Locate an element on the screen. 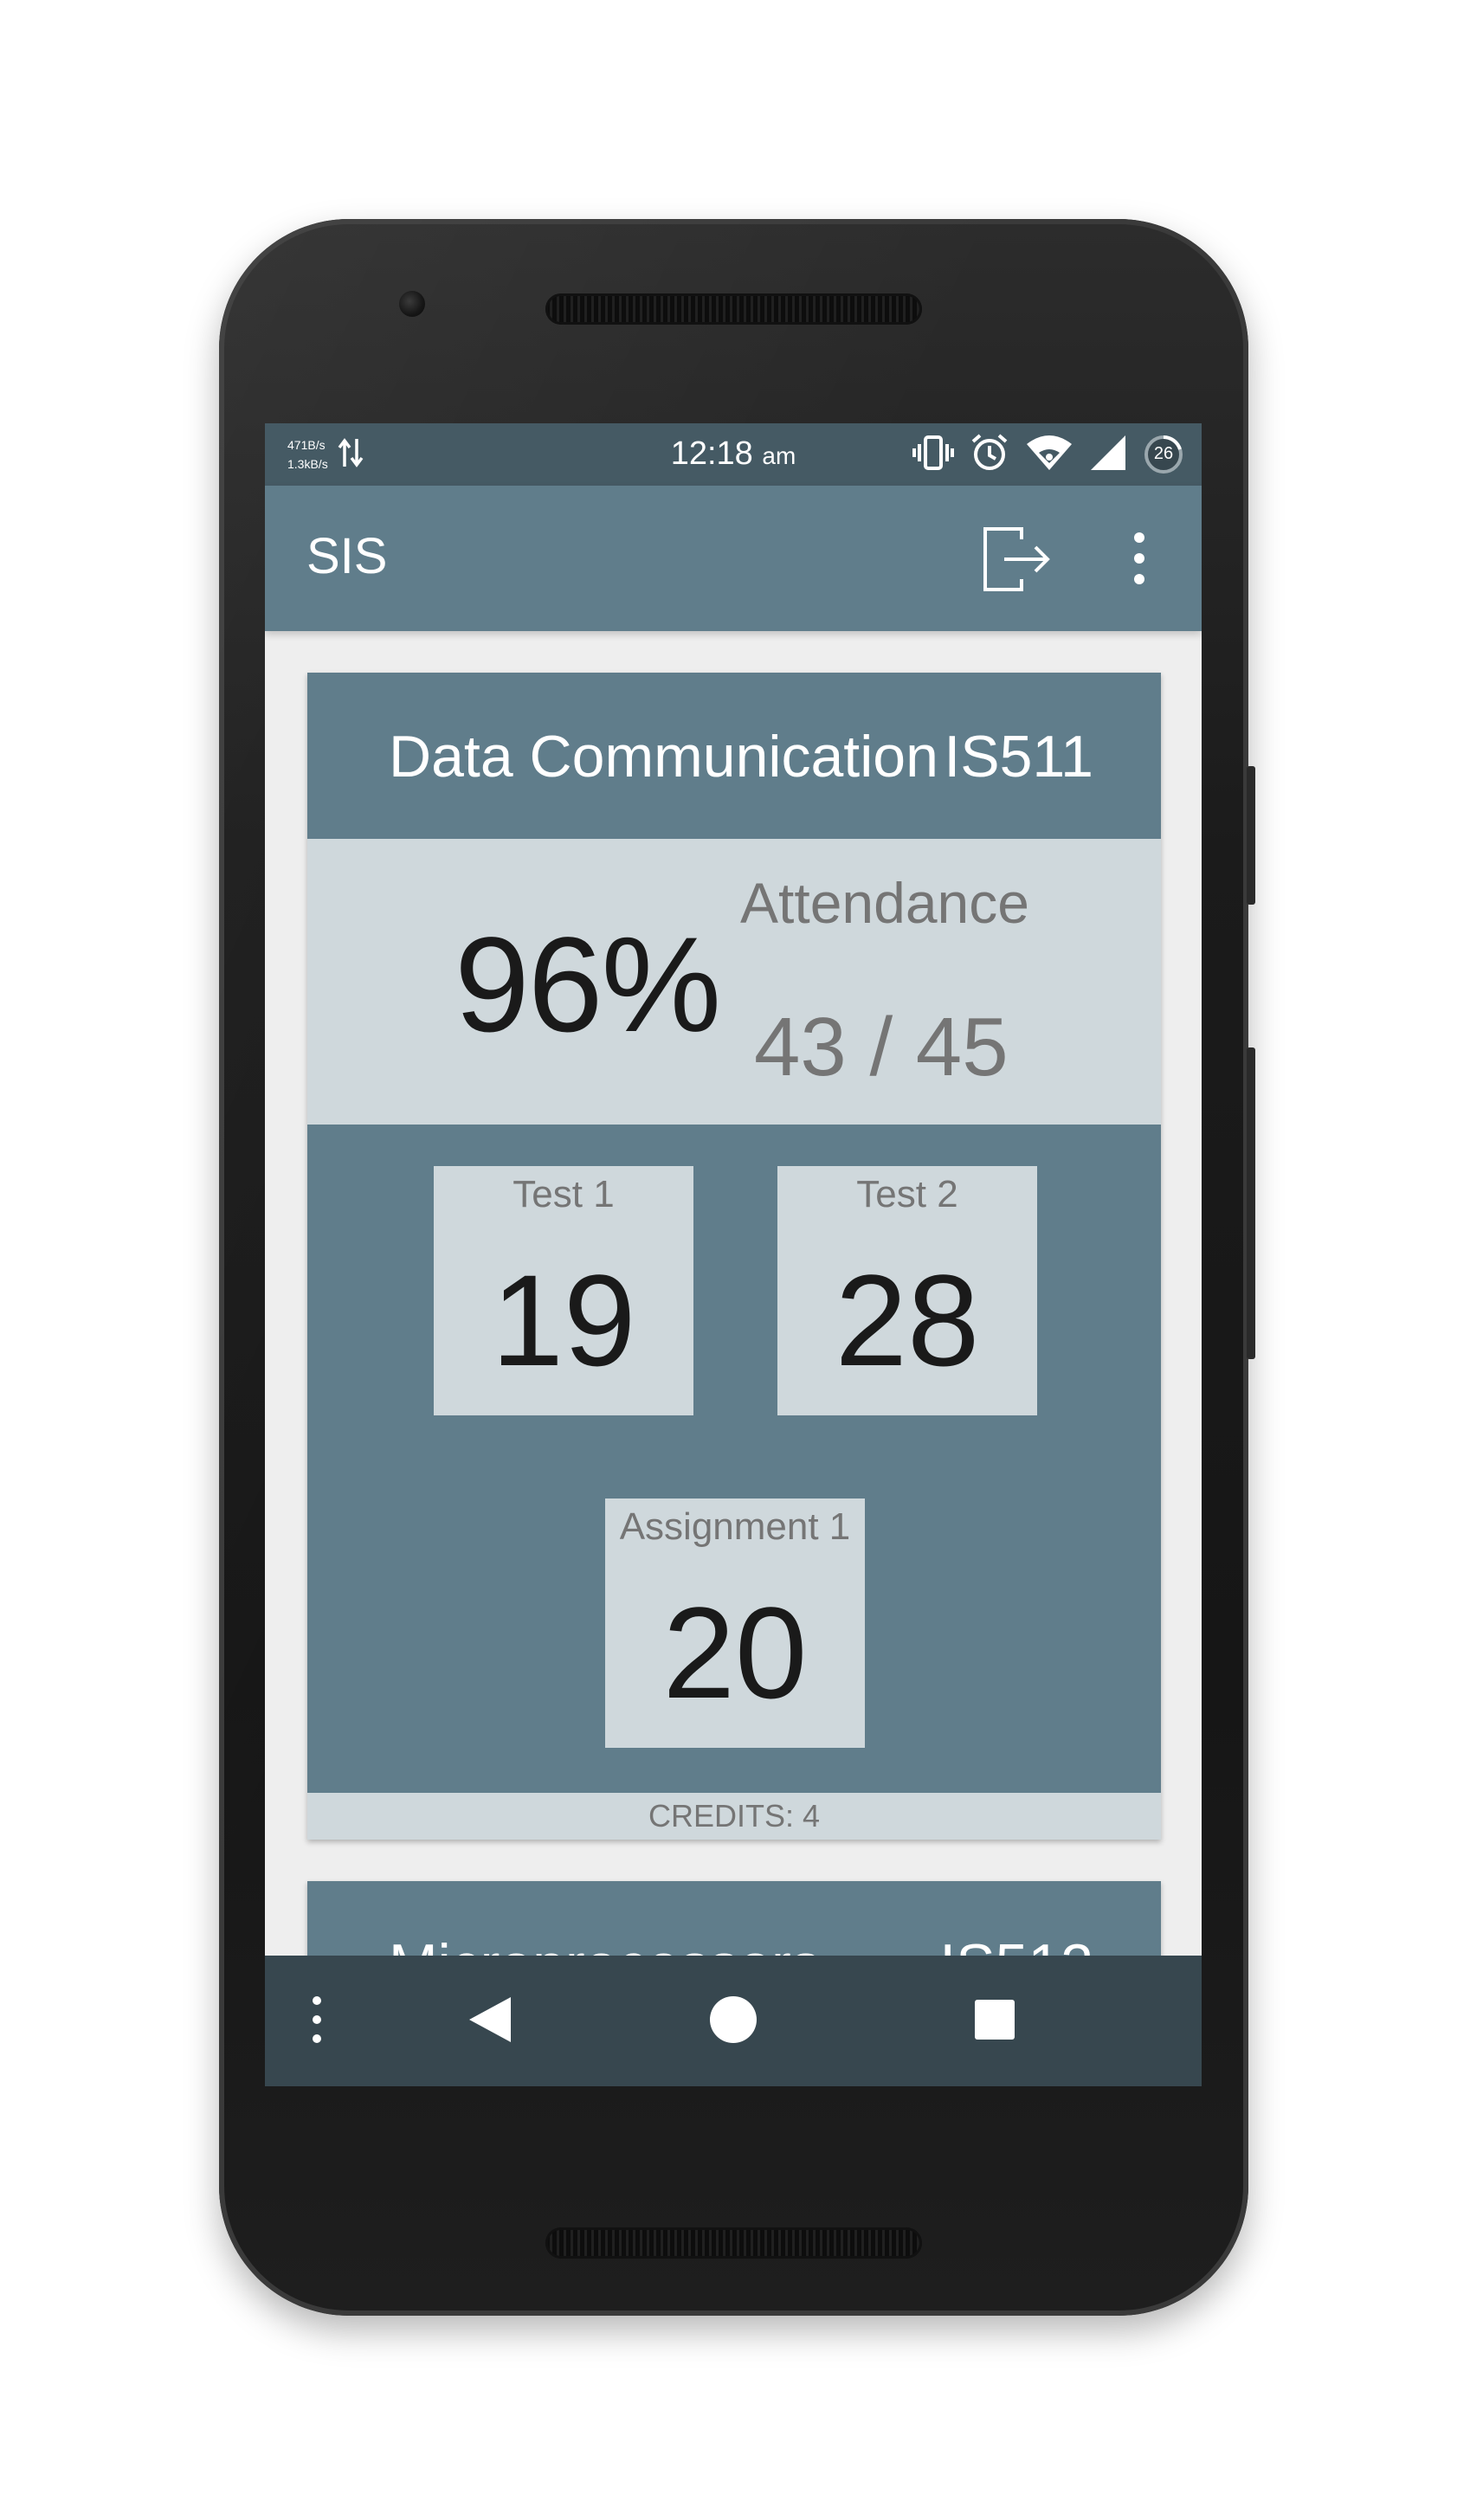 The image size is (1470, 2520). logout-button is located at coordinates (1017, 559).